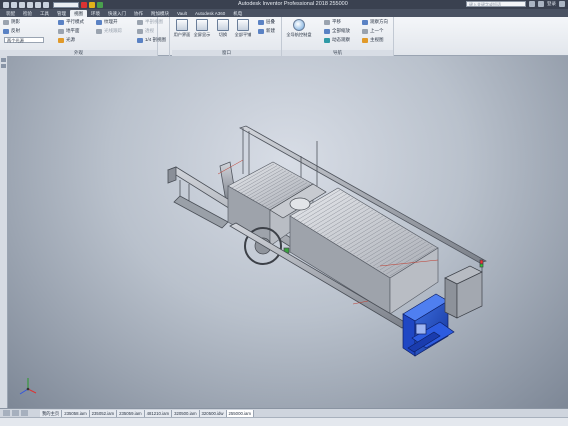 The width and height of the screenshot is (568, 426). What do you see at coordinates (338, 36) in the screenshot?
I see `navigate-panel: 全导航控制盘 平移 全部缩放 动态观察 观察方向 上一个 主视图 导航` at bounding box center [338, 36].